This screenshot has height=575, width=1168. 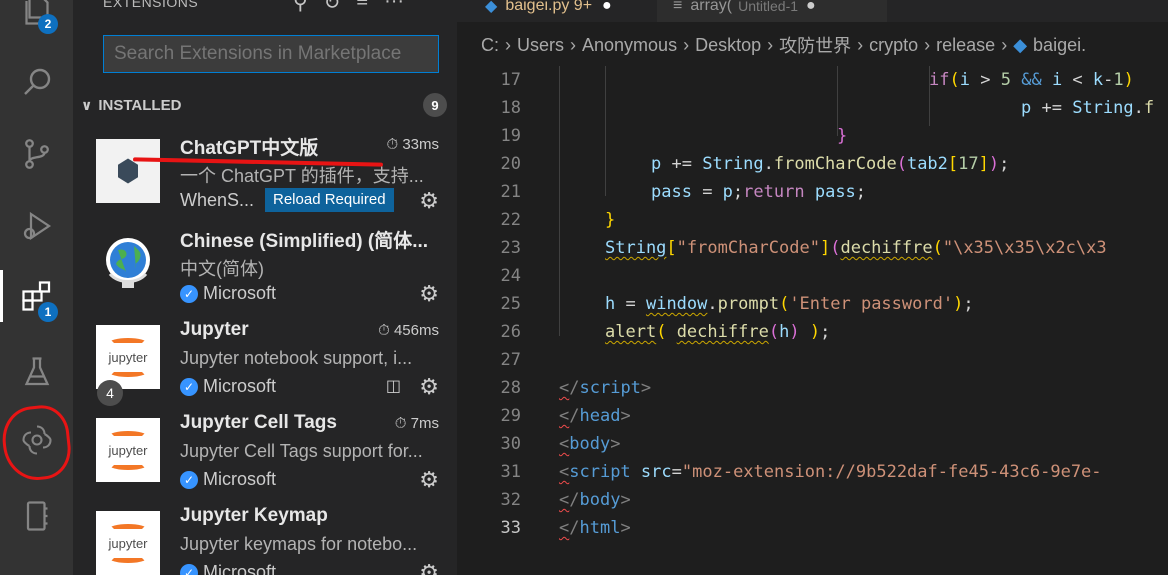 What do you see at coordinates (965, 45) in the screenshot?
I see `breadcrumb-item: release` at bounding box center [965, 45].